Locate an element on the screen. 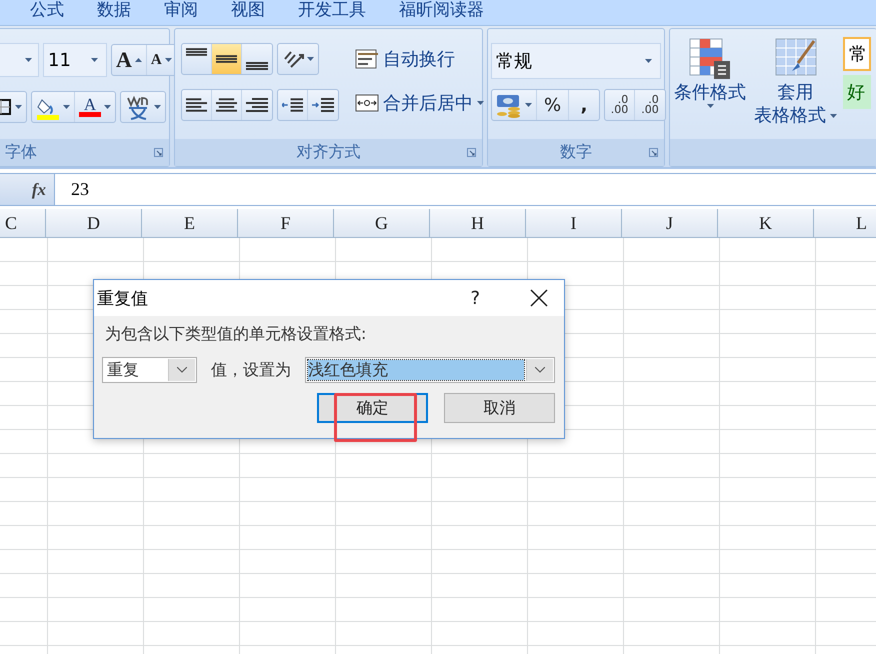  border-grid-icon is located at coordinates (6, 107).